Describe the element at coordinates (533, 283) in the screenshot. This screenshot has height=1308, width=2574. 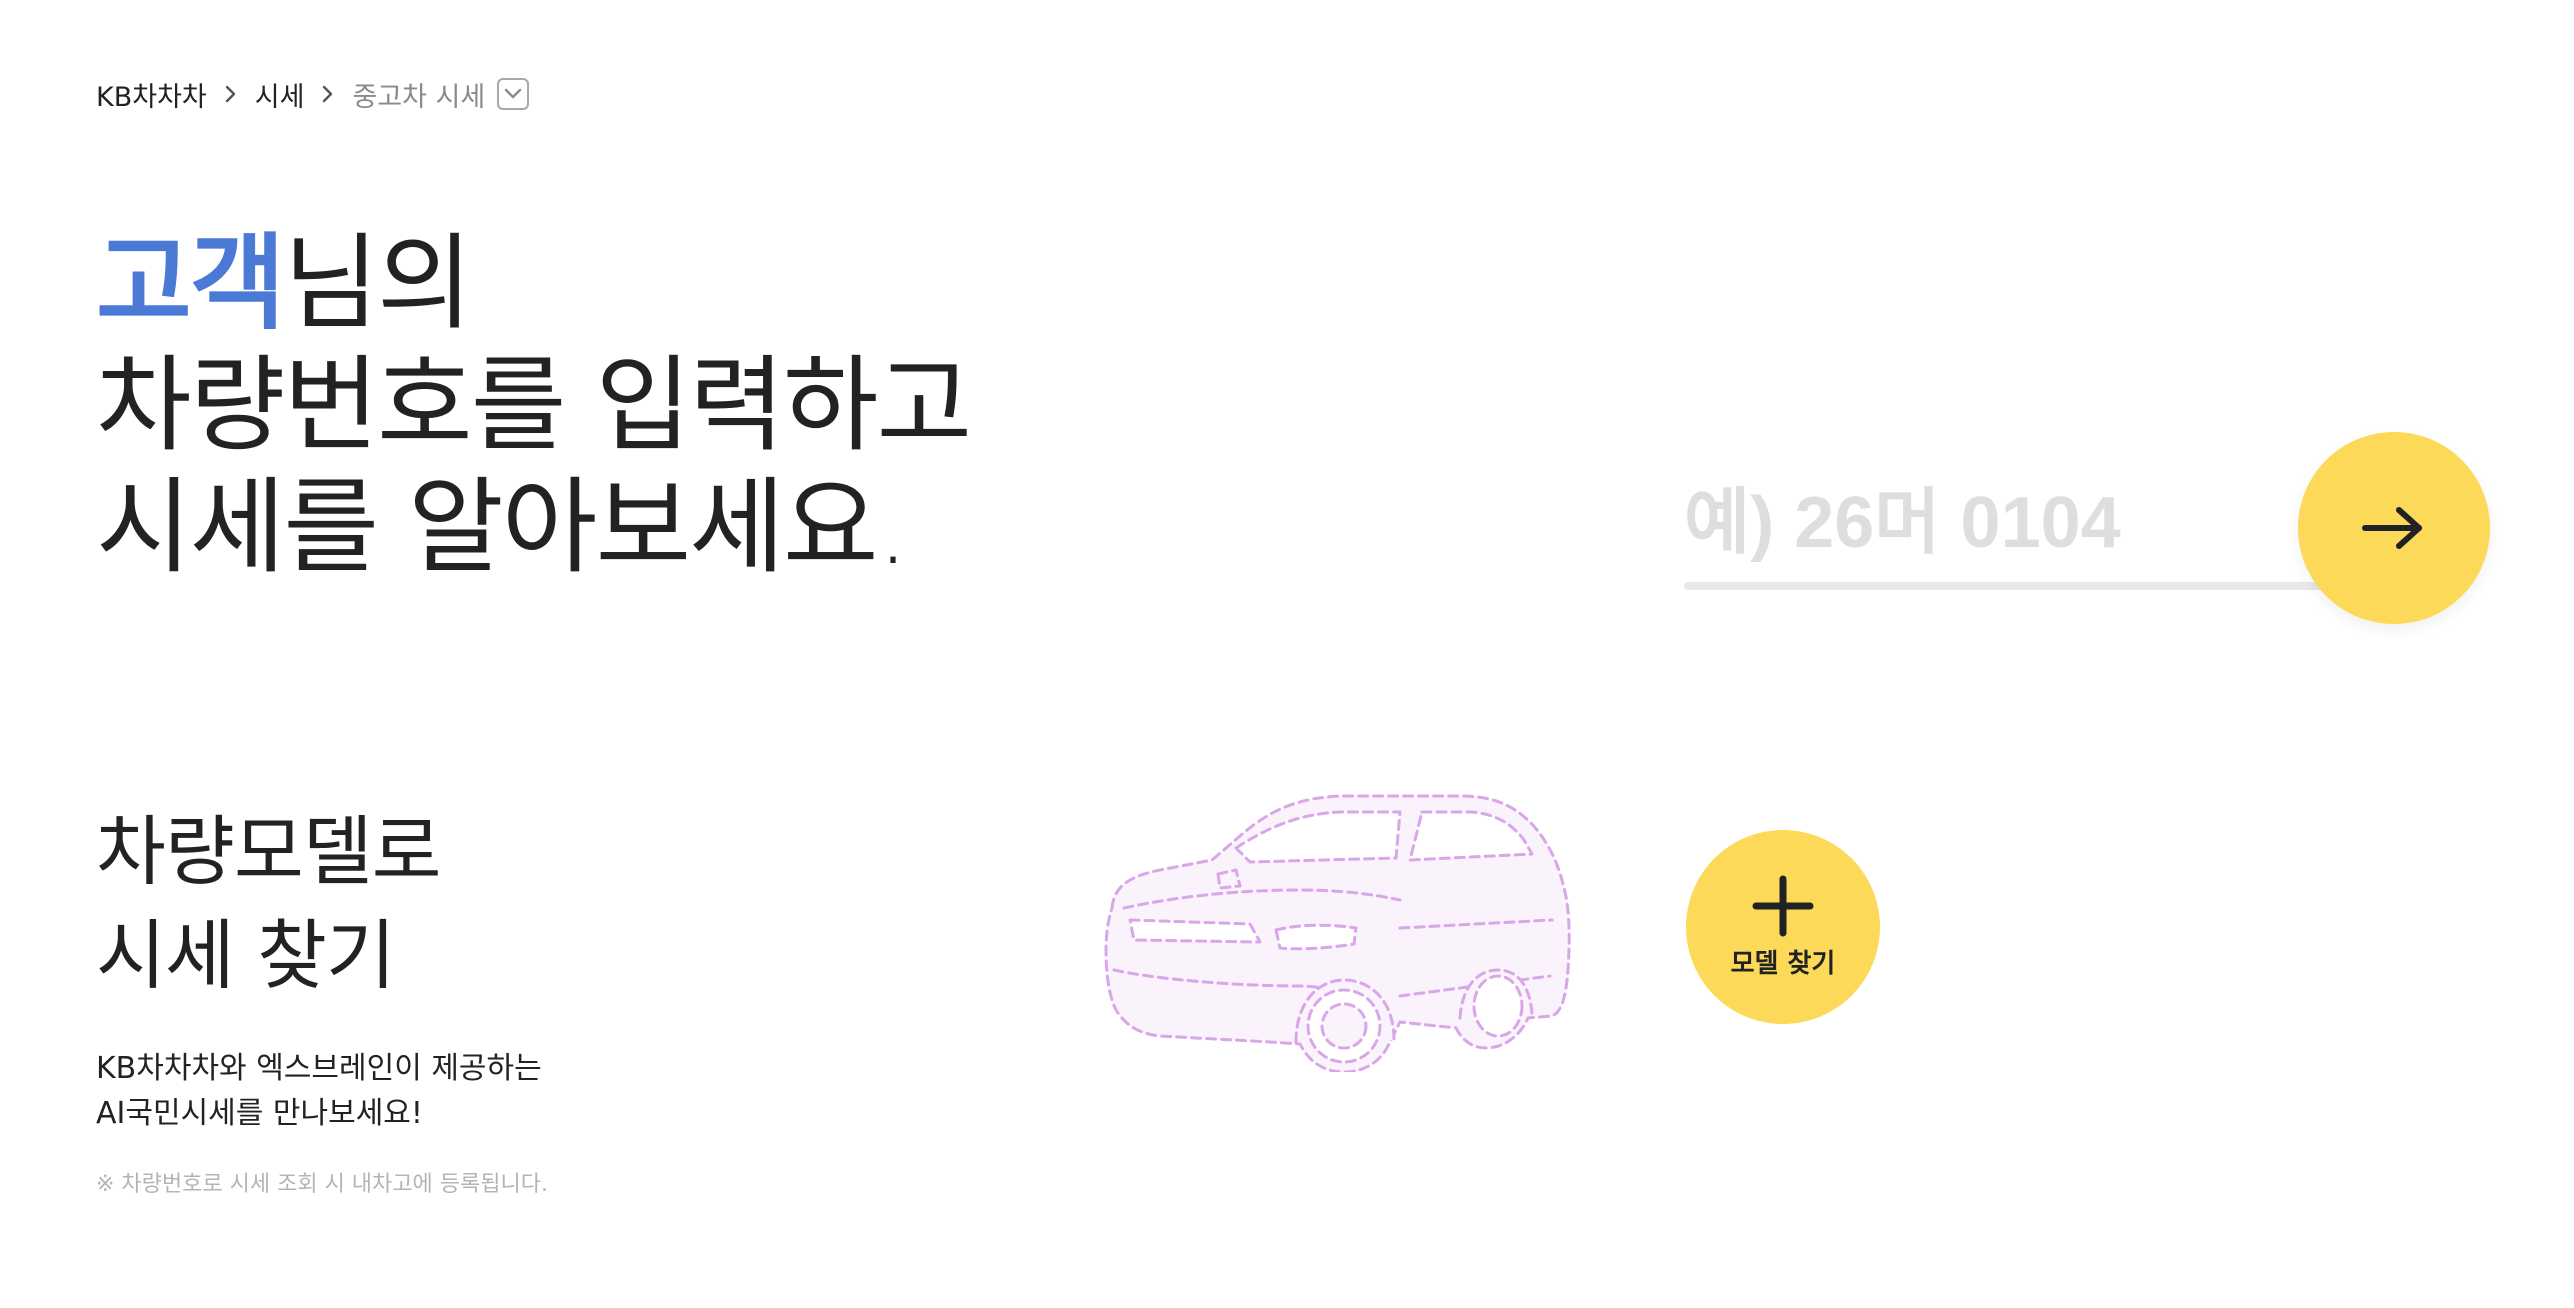
I see `headline-line-1: 고객님의` at that location.